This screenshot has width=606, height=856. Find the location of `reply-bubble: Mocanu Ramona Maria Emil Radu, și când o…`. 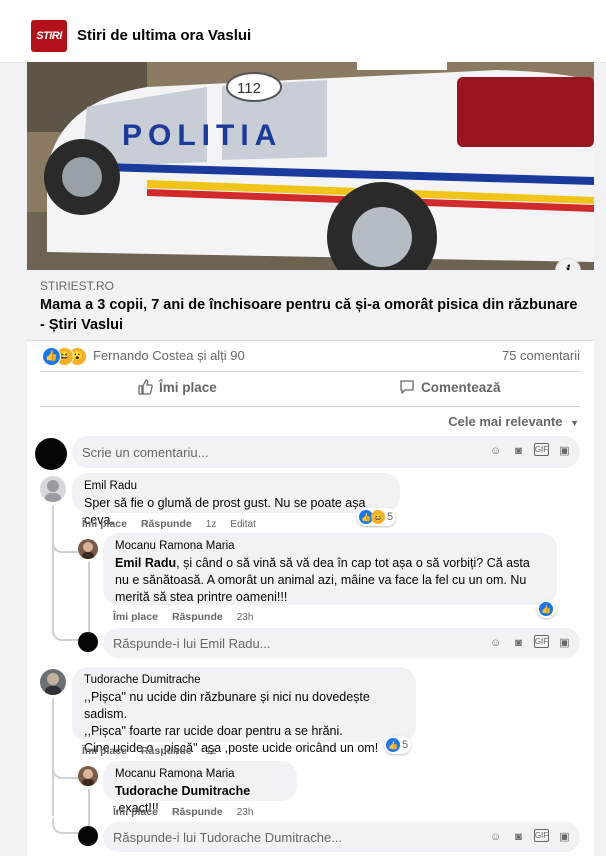

reply-bubble: Mocanu Ramona Maria Emil Radu, și când o… is located at coordinates (330, 569).